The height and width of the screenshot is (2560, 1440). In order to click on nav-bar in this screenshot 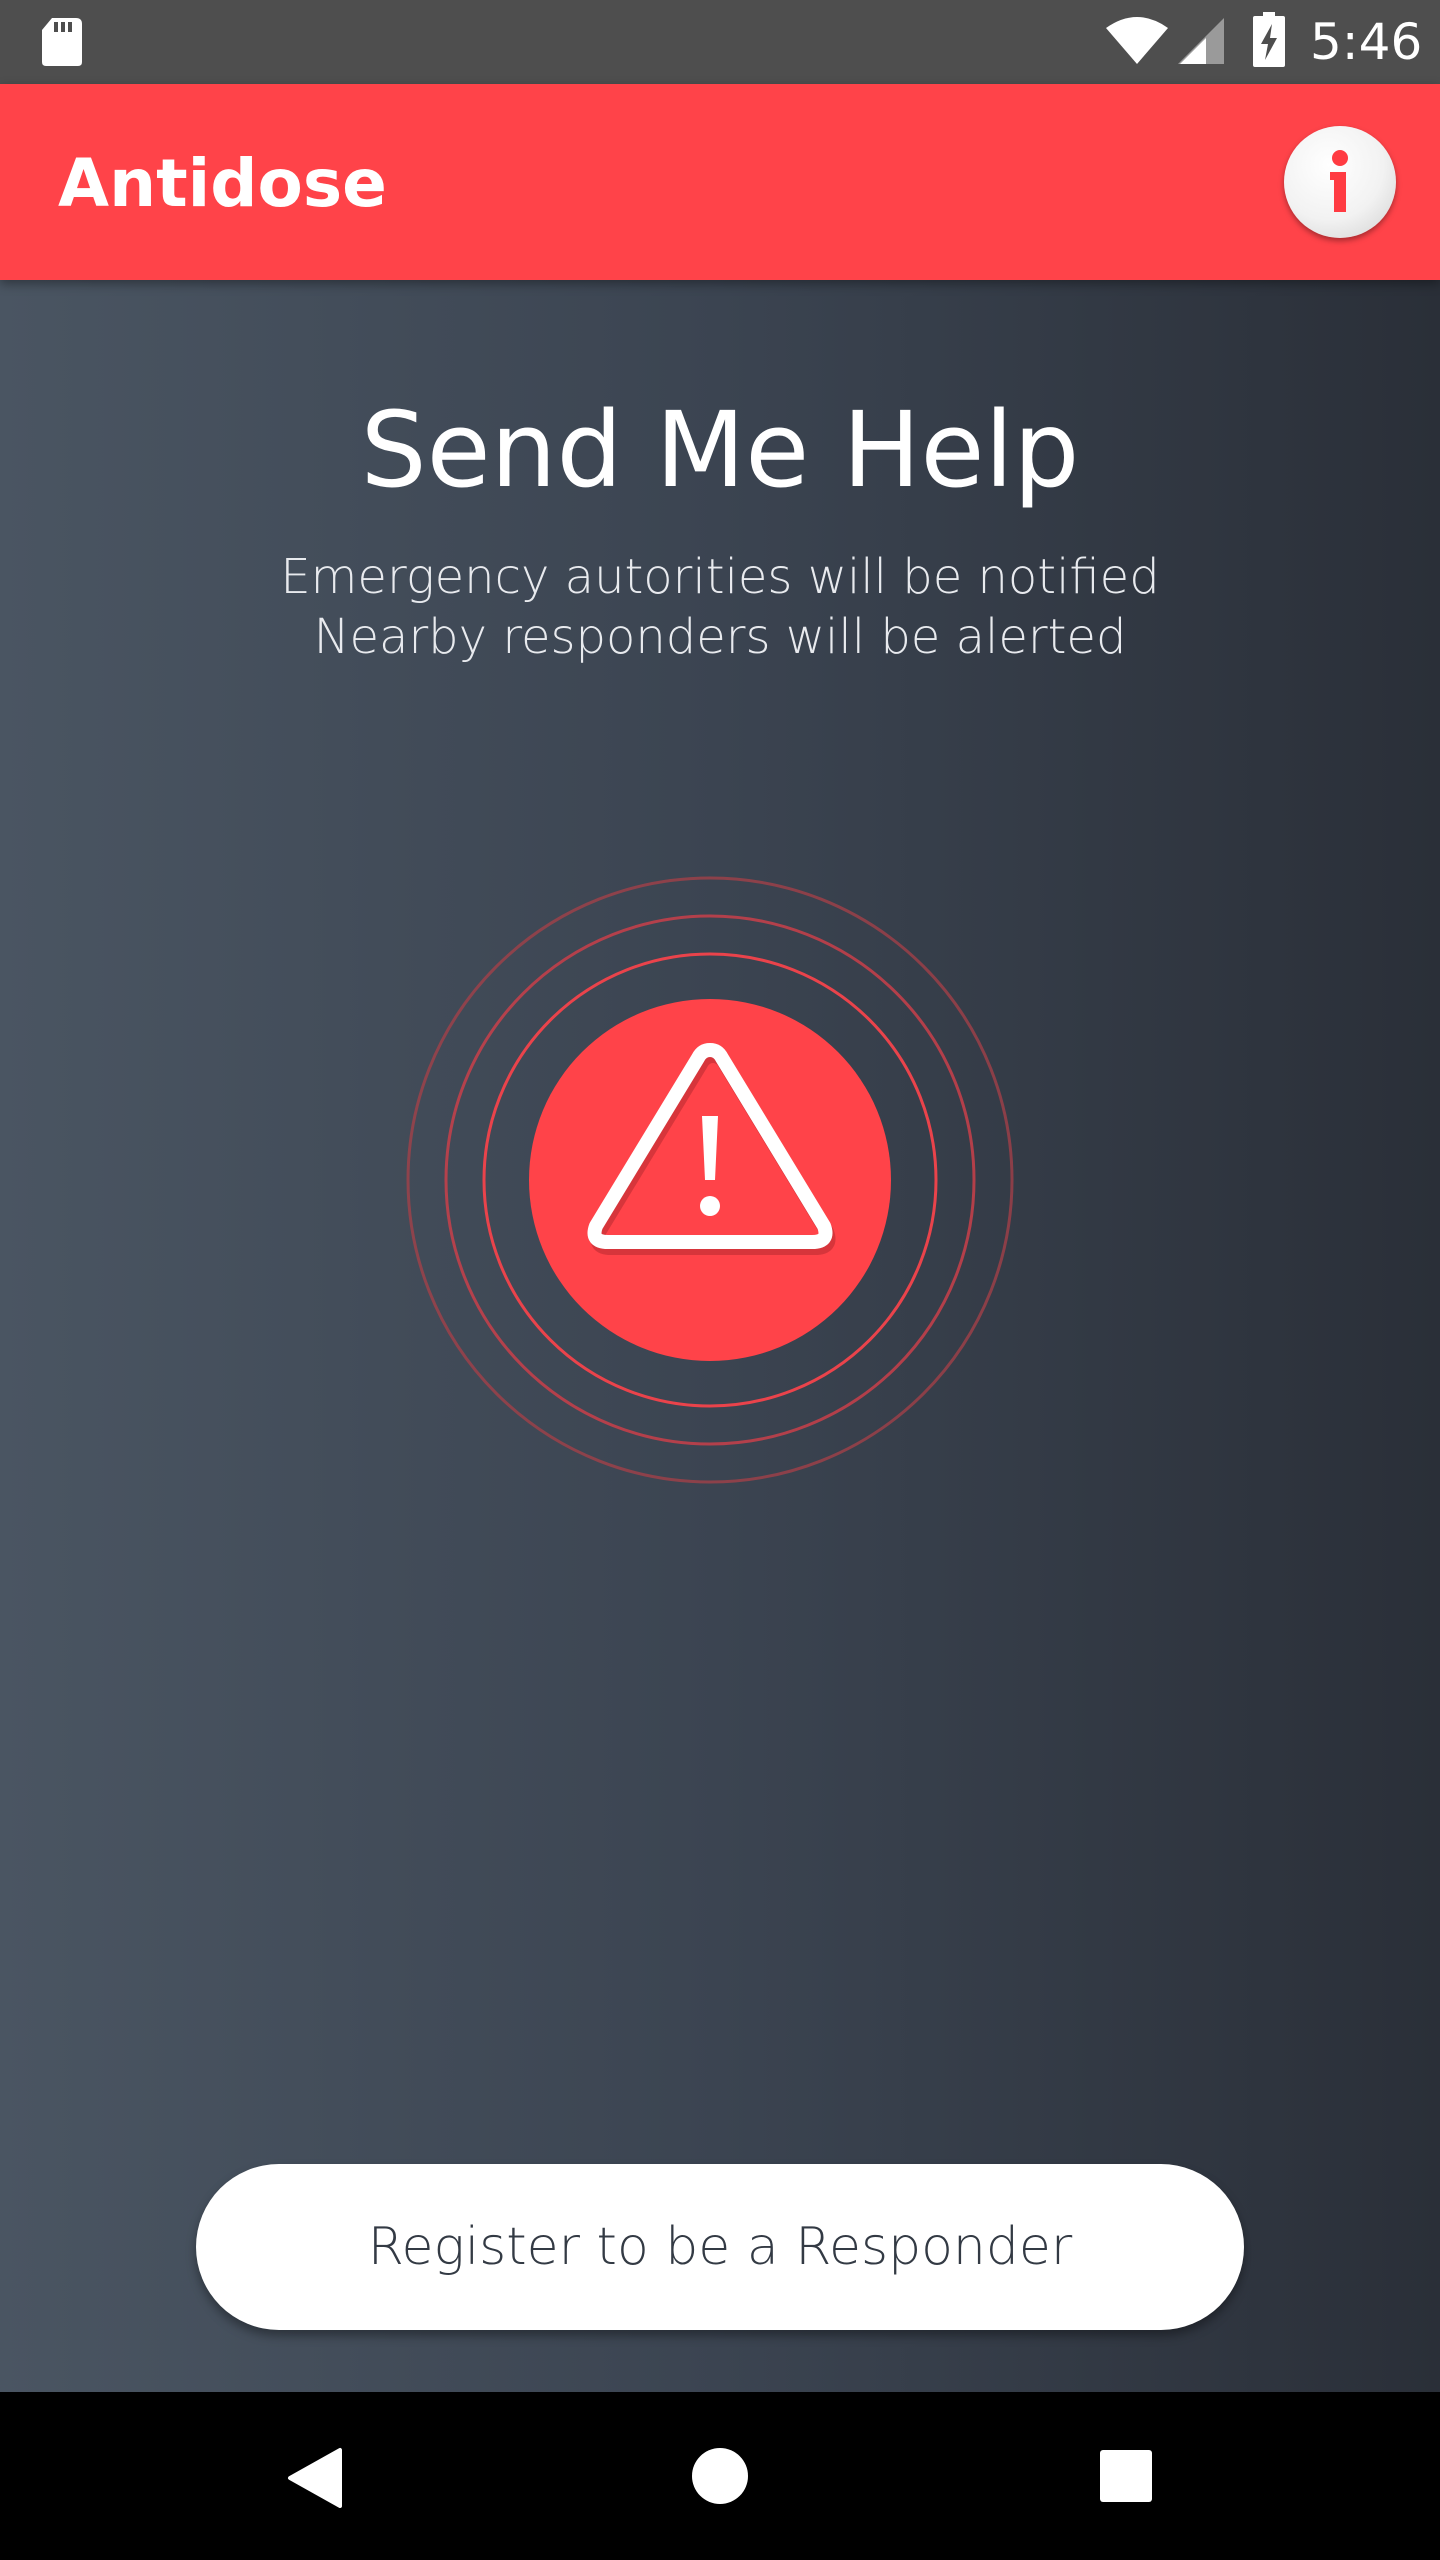, I will do `click(720, 2476)`.